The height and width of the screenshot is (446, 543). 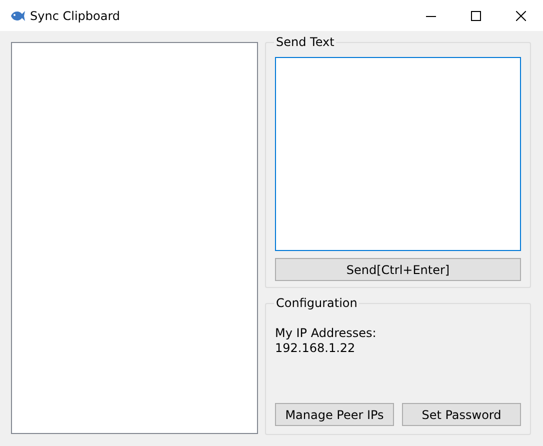 What do you see at coordinates (75, 15) in the screenshot?
I see `window-title: Sync Clipboard` at bounding box center [75, 15].